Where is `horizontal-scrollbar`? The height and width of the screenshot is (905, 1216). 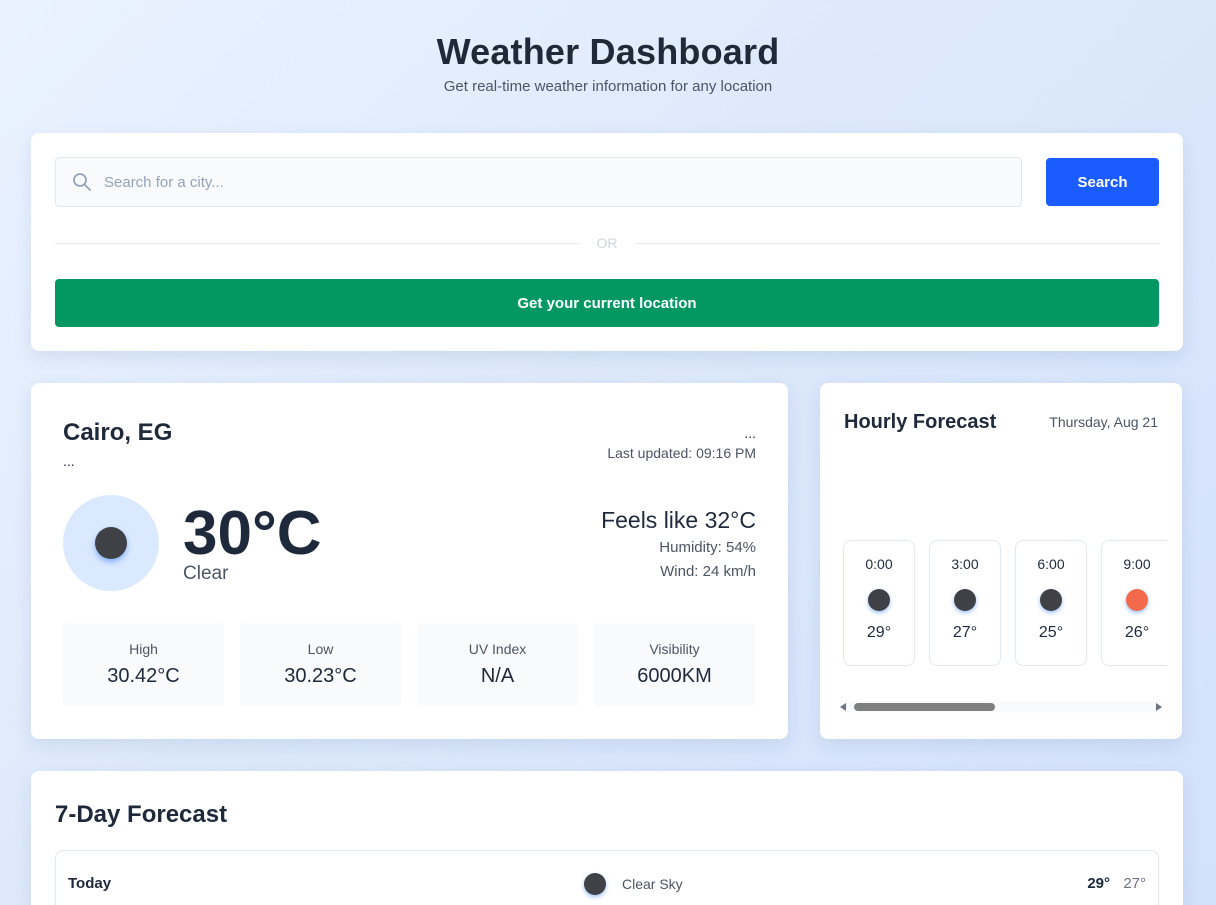 horizontal-scrollbar is located at coordinates (1001, 707).